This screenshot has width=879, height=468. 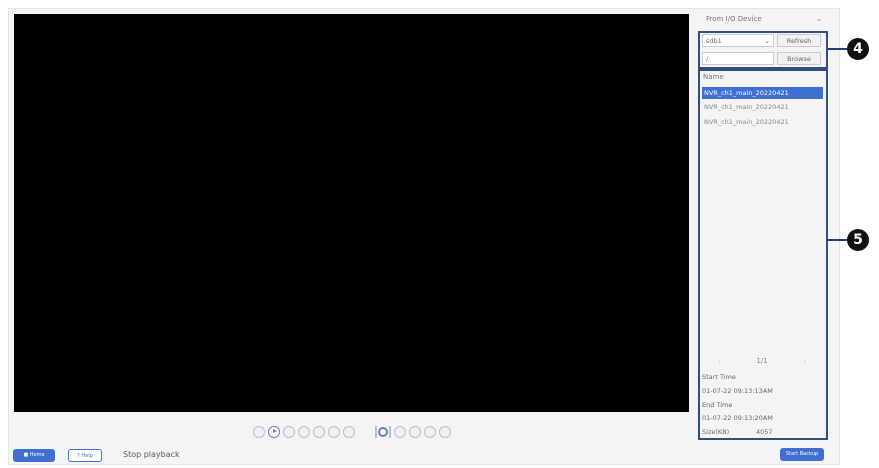 I want to click on frame-step-control-icon, so click(x=382, y=432).